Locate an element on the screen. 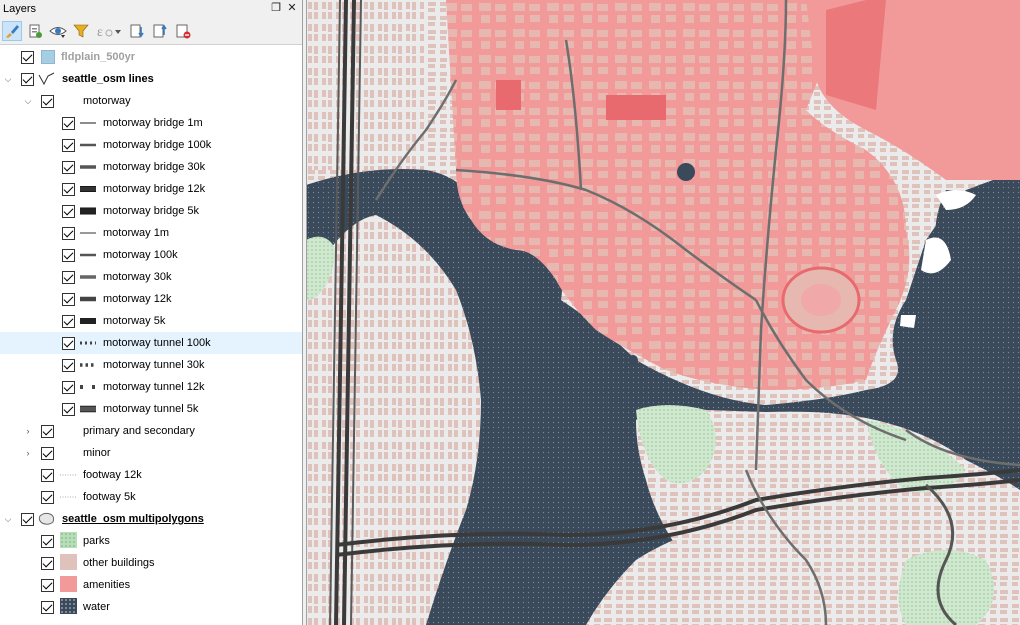 The height and width of the screenshot is (625, 1020). layer-row-polygon-item: parks is located at coordinates (151, 541).